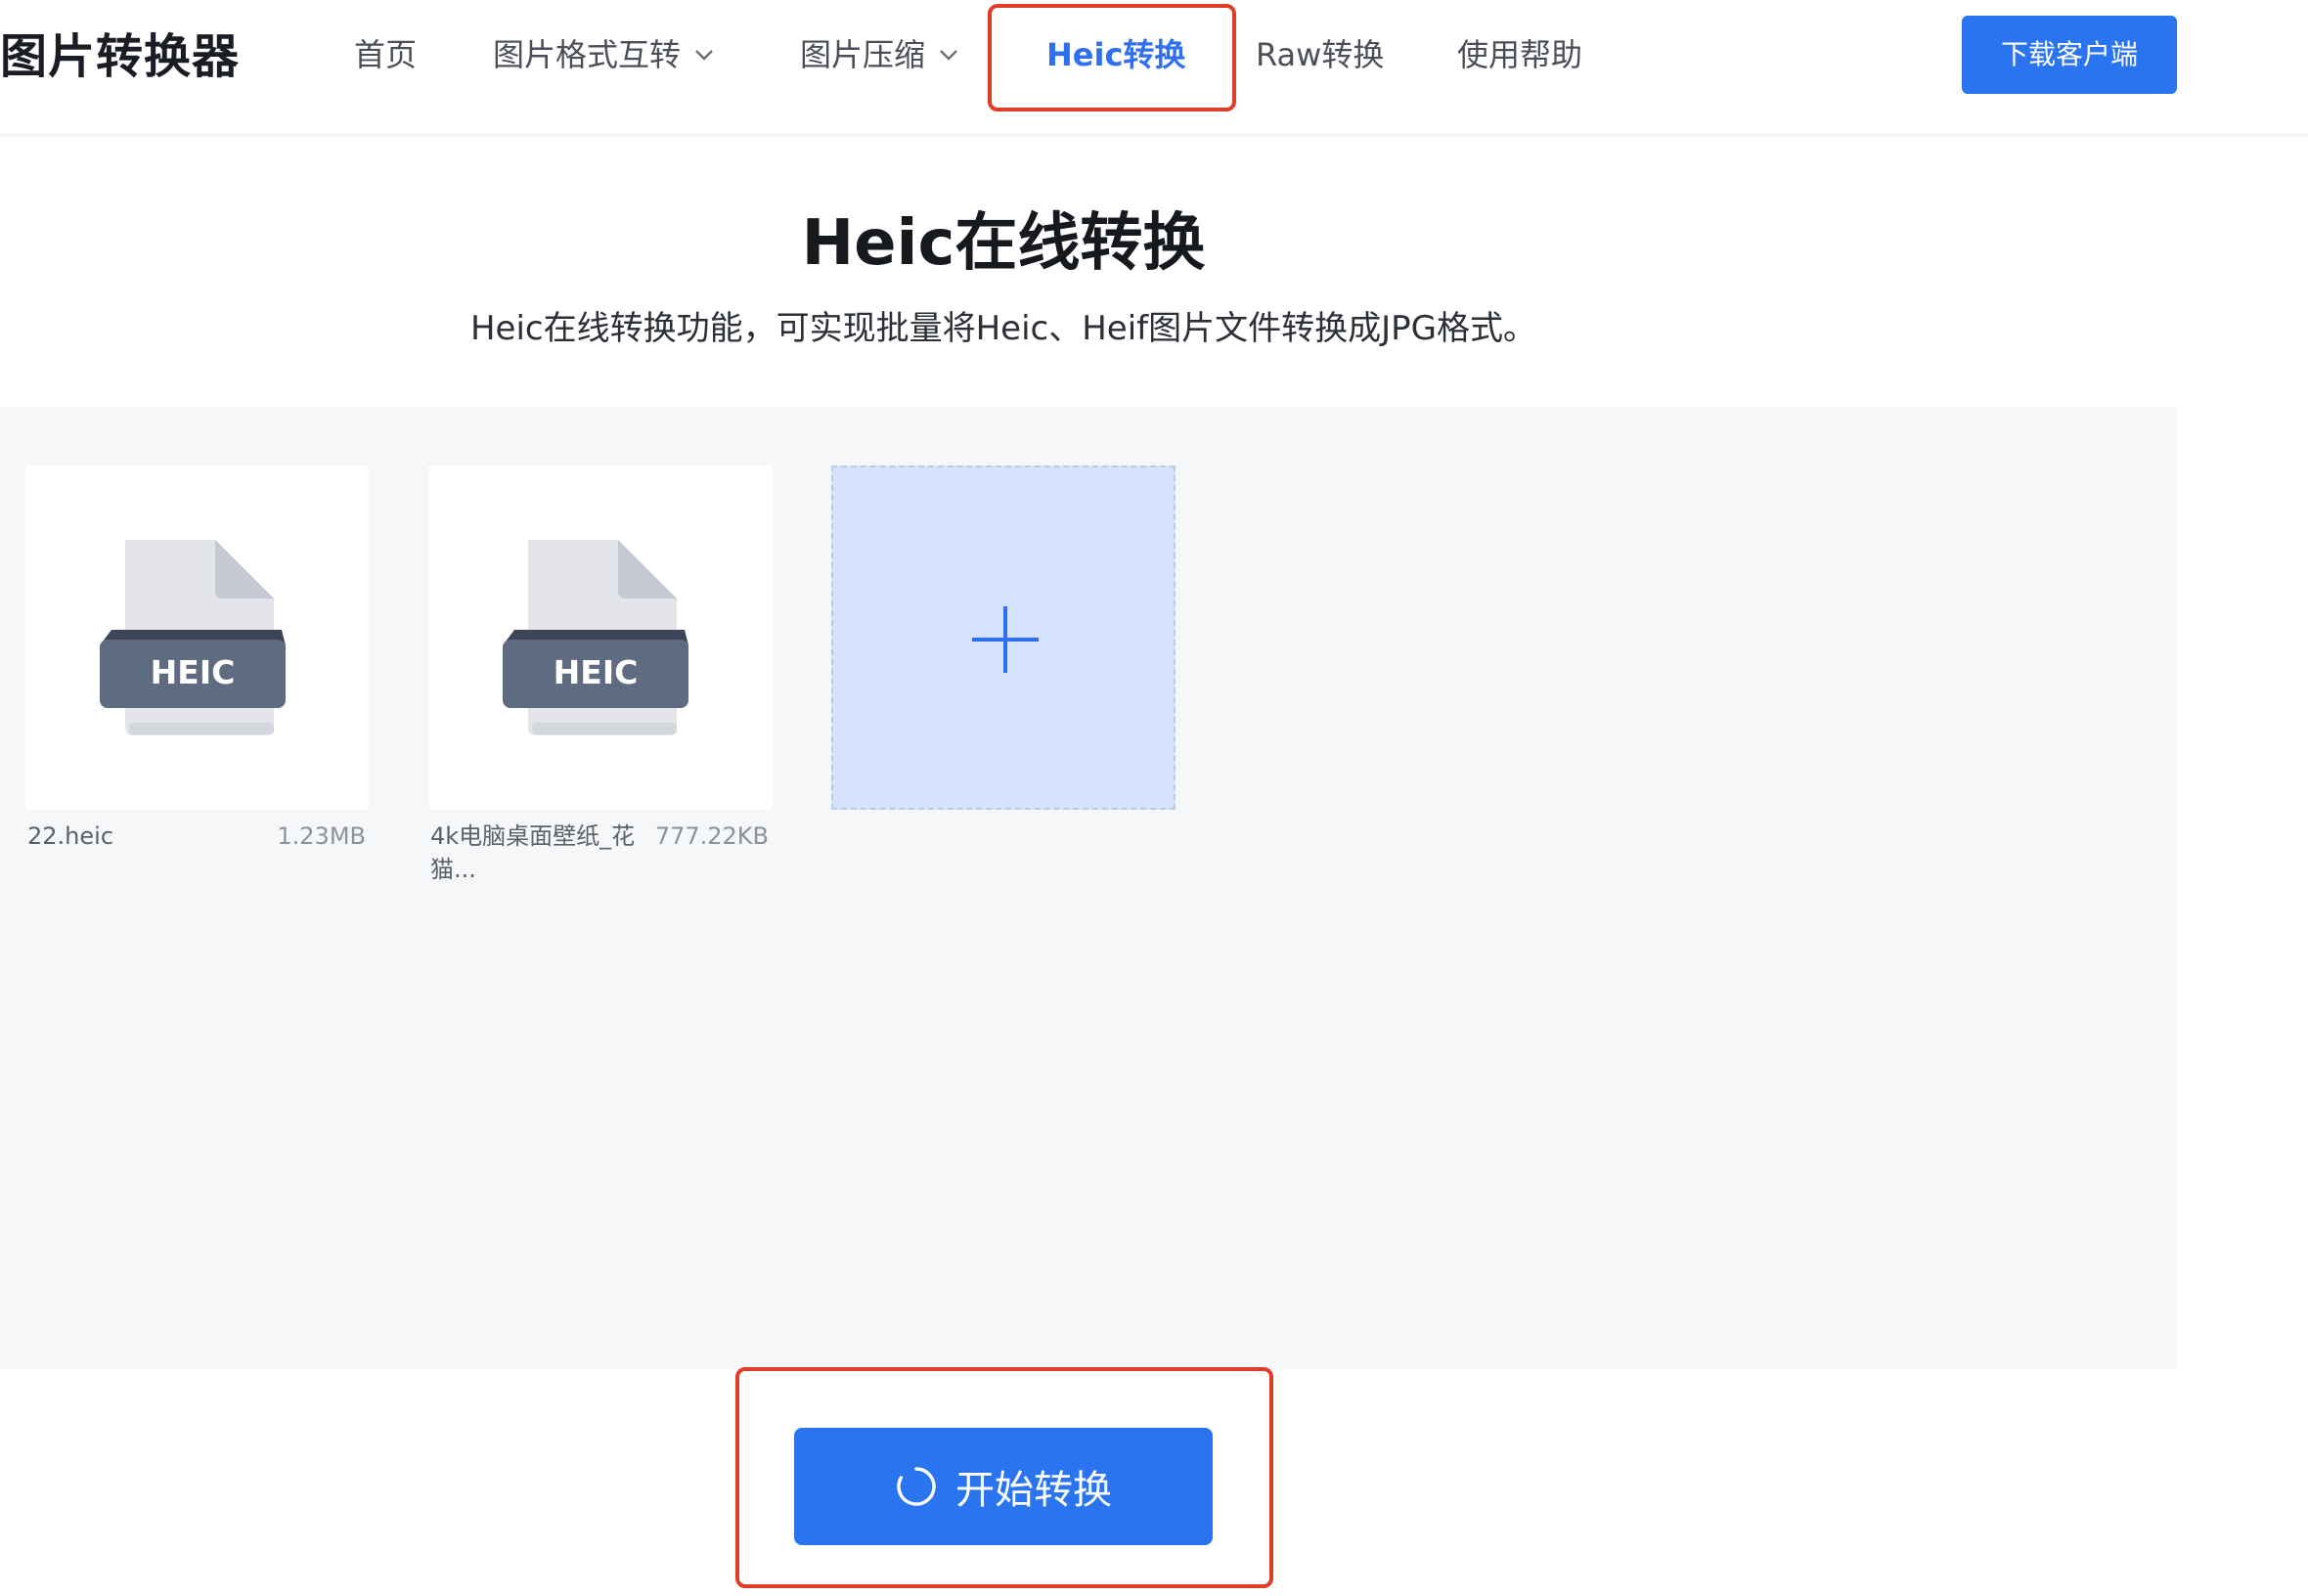  What do you see at coordinates (1033, 1490) in the screenshot?
I see `start-convert-label: 开始转换` at bounding box center [1033, 1490].